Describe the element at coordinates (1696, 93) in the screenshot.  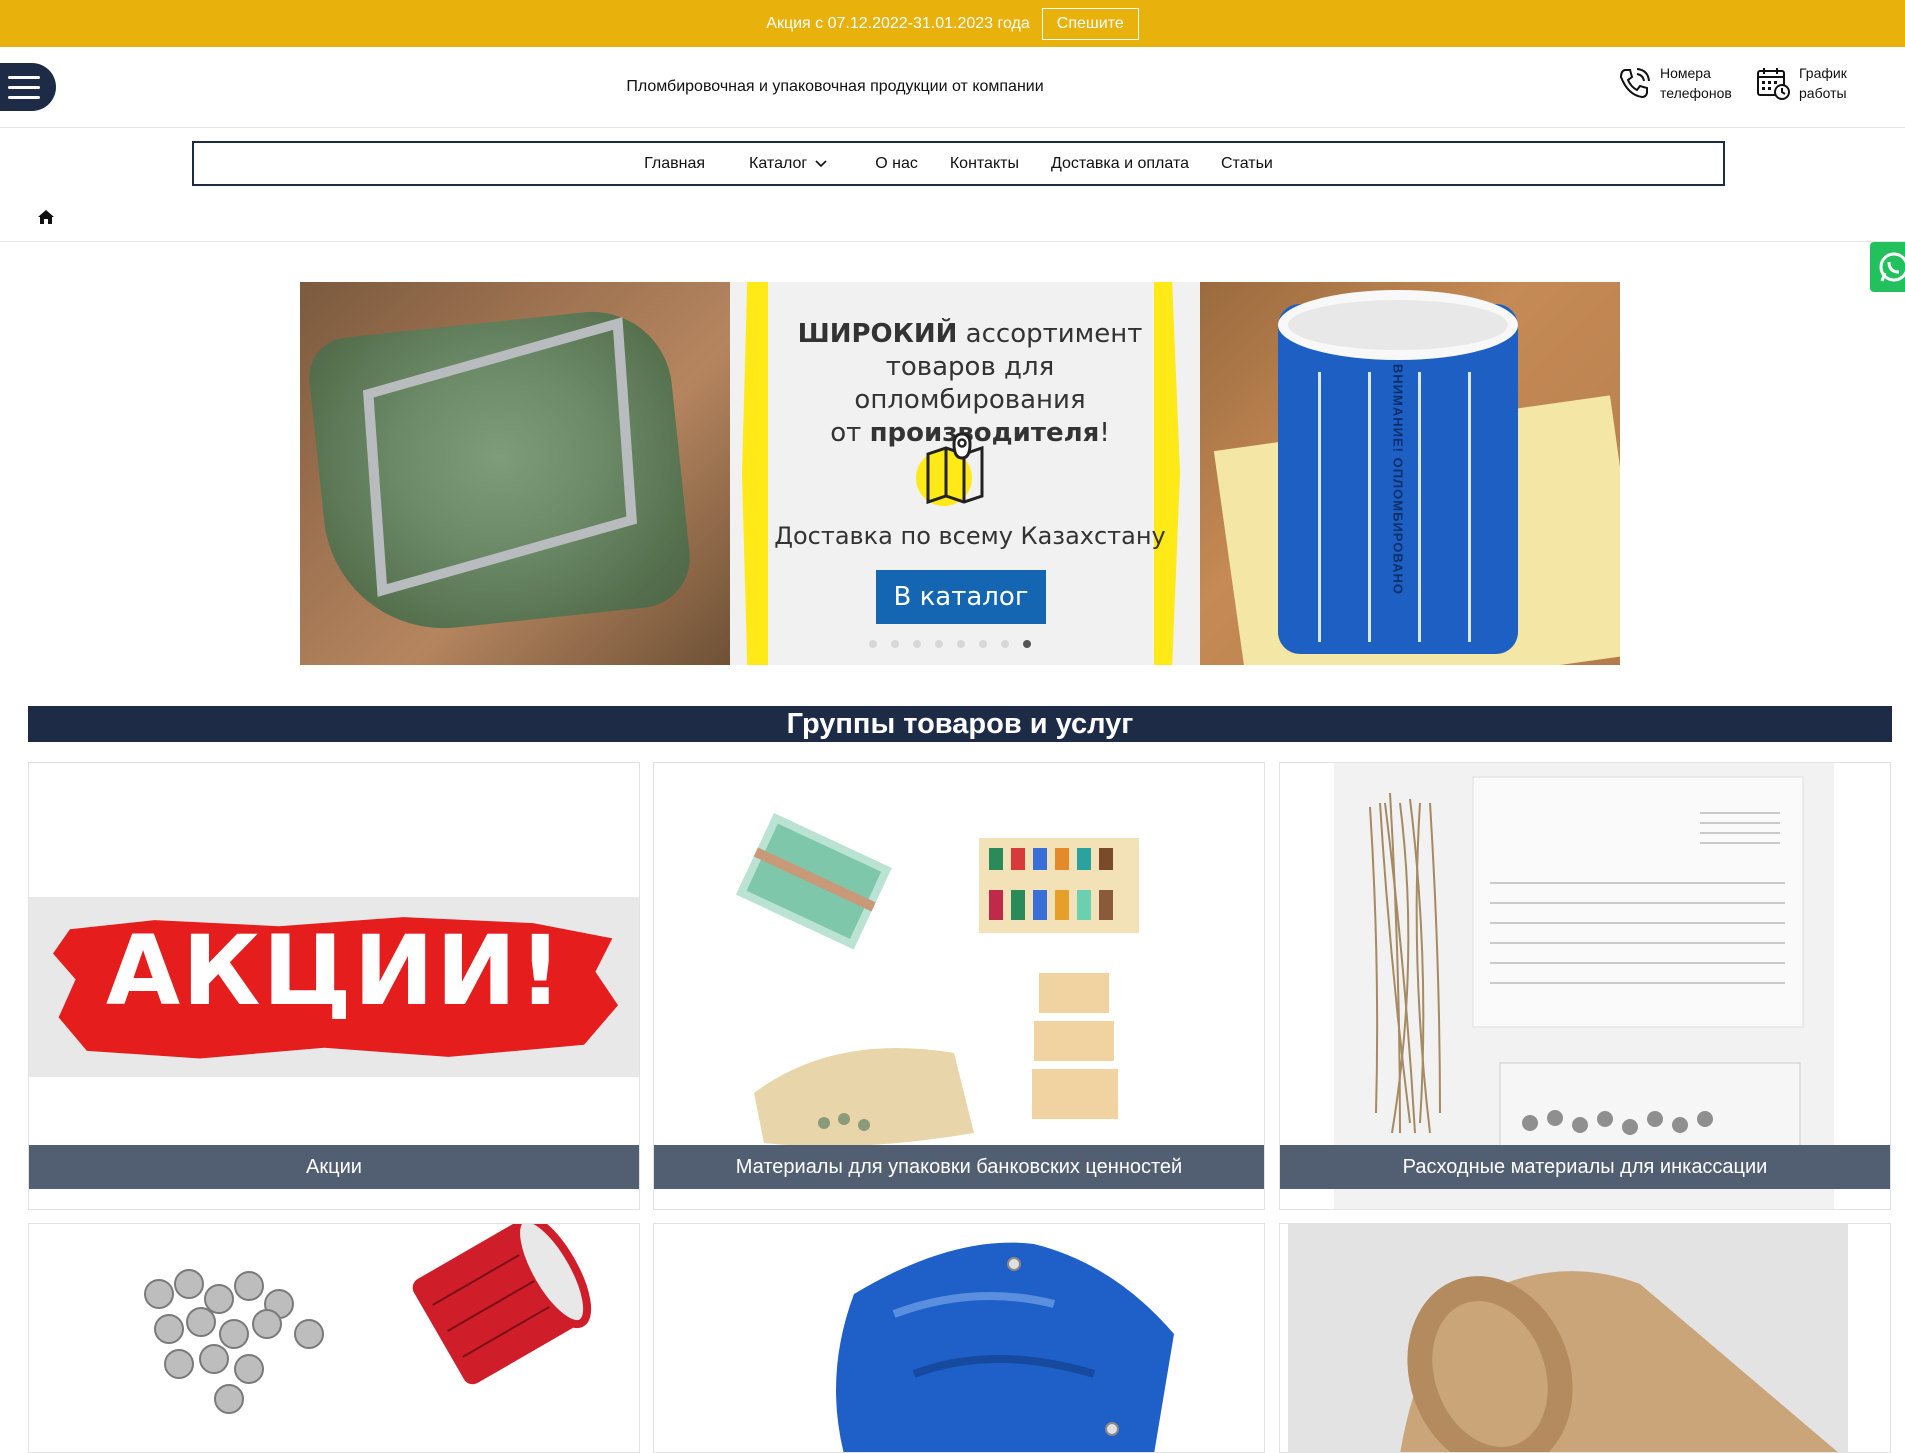
I see `phones-label-2: телефонов` at that location.